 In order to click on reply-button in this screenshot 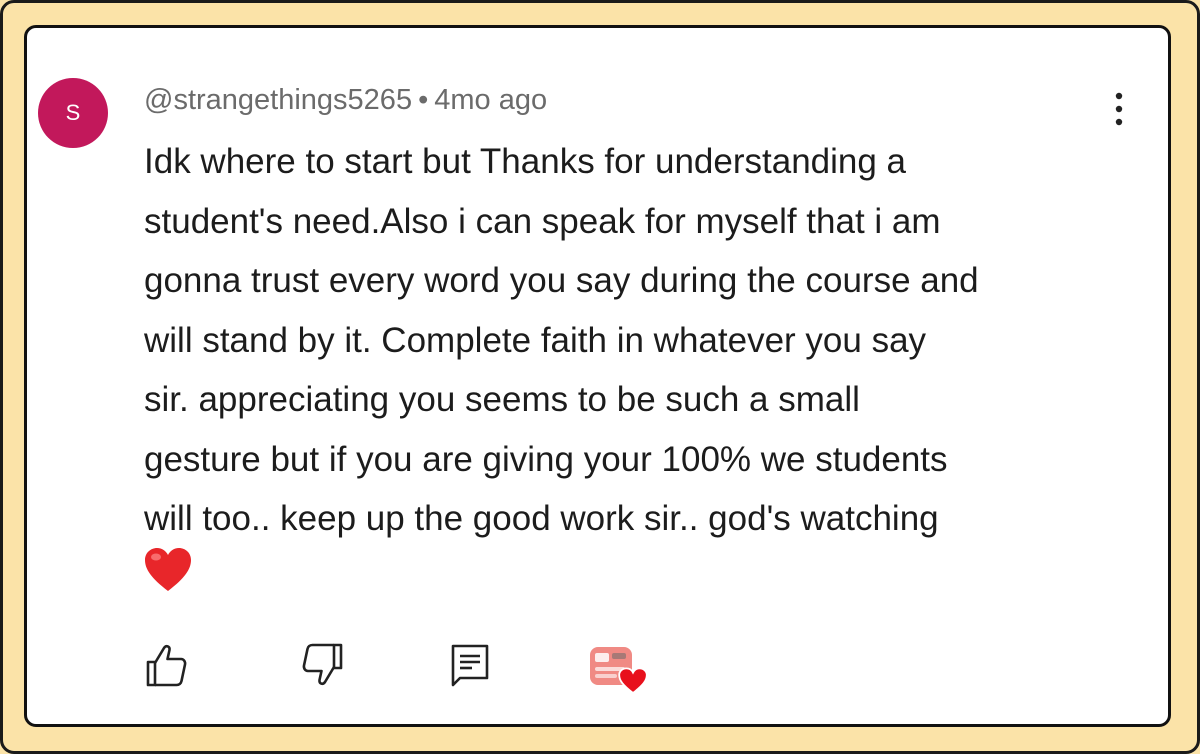, I will do `click(471, 665)`.